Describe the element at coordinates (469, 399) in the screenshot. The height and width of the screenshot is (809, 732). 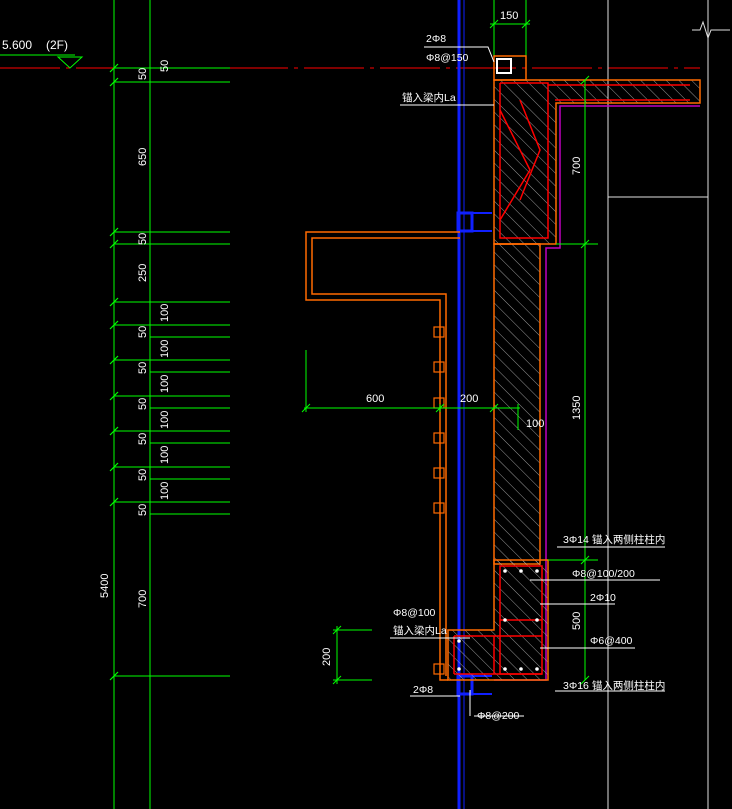
I see `dim-200: 200` at that location.